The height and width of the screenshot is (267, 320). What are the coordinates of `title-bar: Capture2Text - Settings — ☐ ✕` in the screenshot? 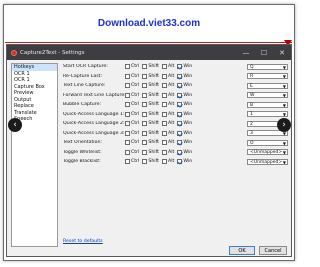 It's located at (149, 52).